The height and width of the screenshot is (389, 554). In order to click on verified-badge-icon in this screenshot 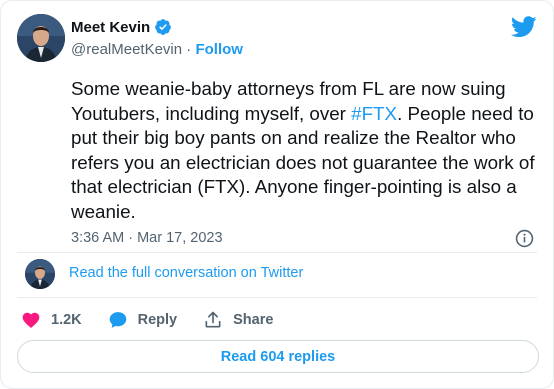, I will do `click(163, 27)`.